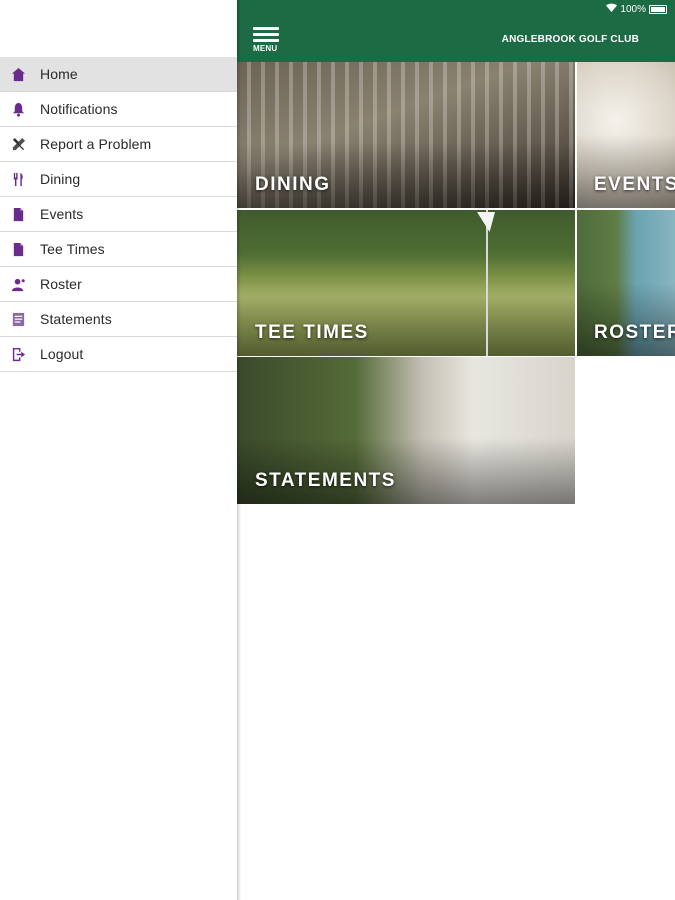 This screenshot has height=900, width=675. What do you see at coordinates (18, 179) in the screenshot?
I see `utensils-icon` at bounding box center [18, 179].